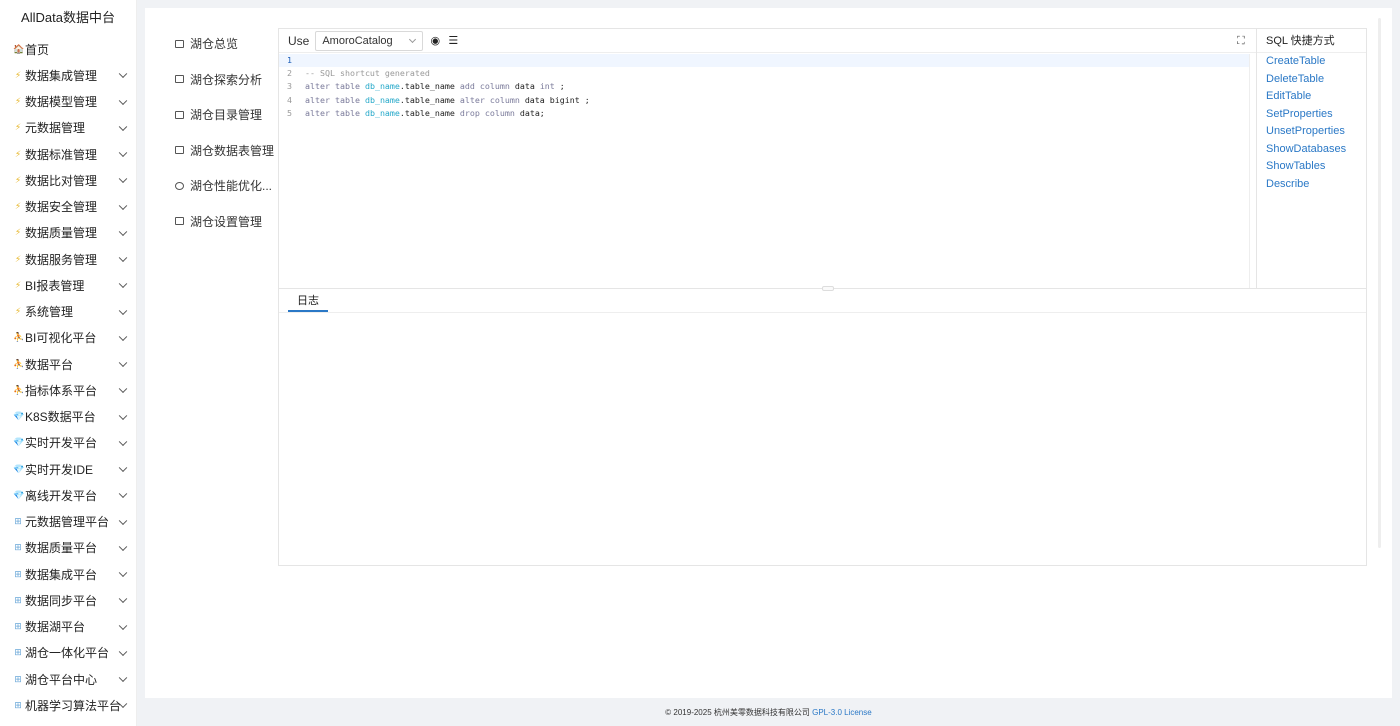 This screenshot has height=726, width=1400. Describe the element at coordinates (764, 61) in the screenshot. I see `code-line: 1` at that location.